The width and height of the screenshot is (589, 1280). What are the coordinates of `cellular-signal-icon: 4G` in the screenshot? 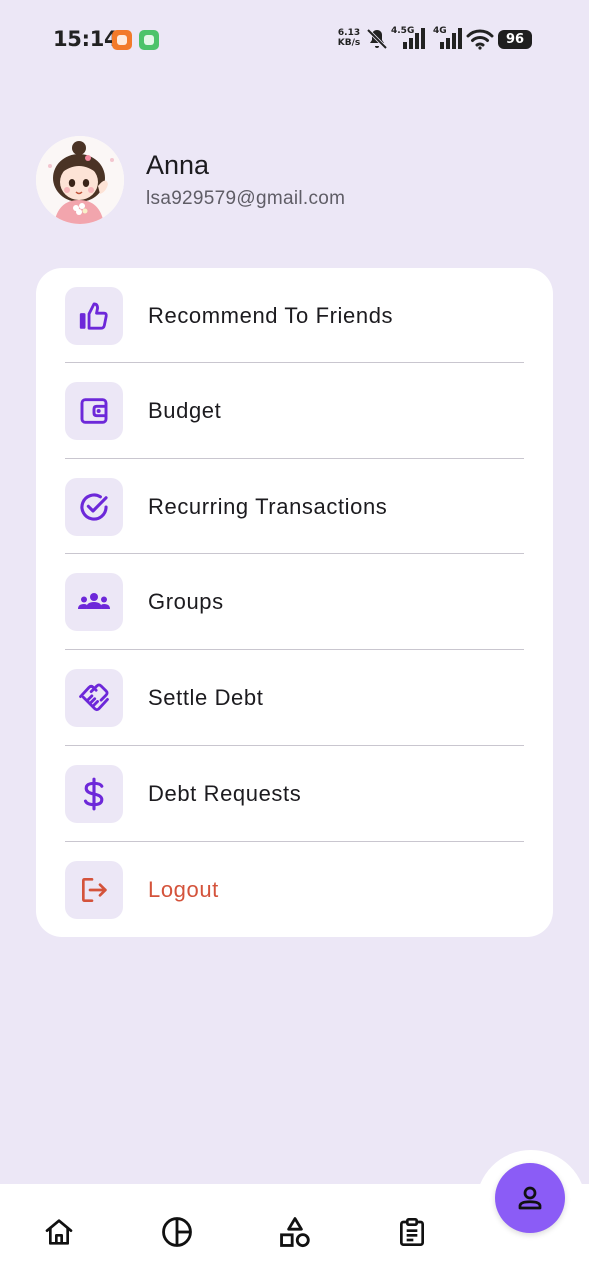 It's located at (449, 38).